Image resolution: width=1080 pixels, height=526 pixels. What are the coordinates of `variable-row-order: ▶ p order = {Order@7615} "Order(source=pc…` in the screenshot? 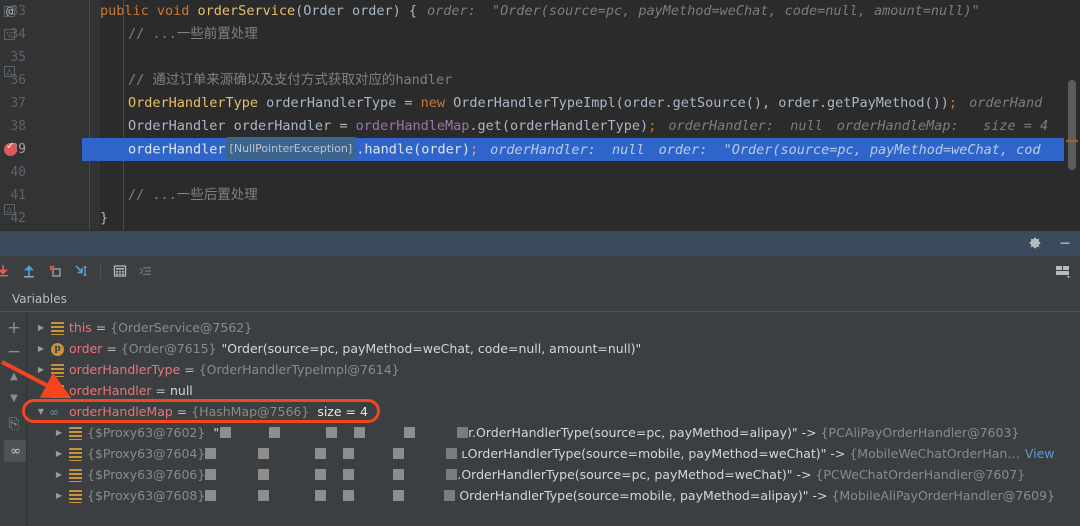 It's located at (553, 349).